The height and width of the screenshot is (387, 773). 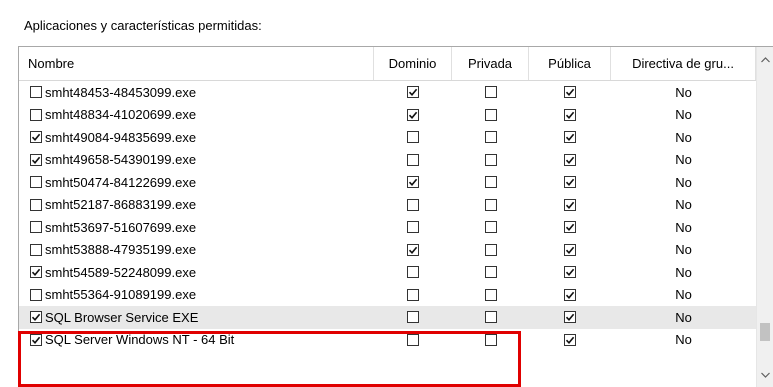 I want to click on table-row: SQL Browser Service EXE No, so click(x=387, y=317).